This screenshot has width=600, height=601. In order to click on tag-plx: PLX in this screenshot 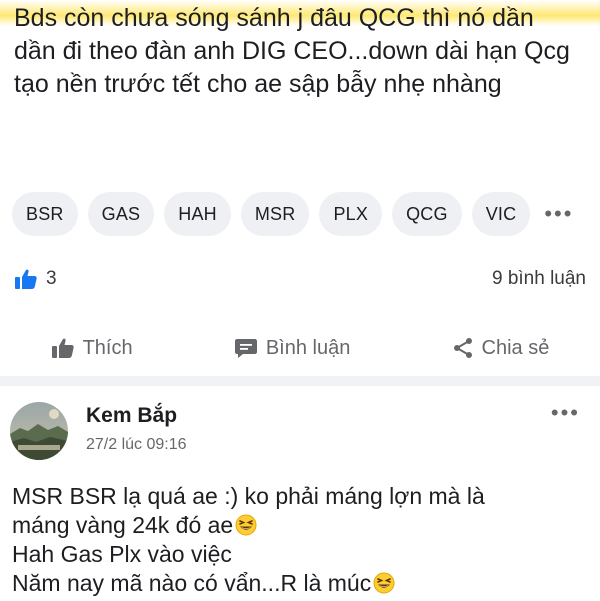, I will do `click(351, 214)`.